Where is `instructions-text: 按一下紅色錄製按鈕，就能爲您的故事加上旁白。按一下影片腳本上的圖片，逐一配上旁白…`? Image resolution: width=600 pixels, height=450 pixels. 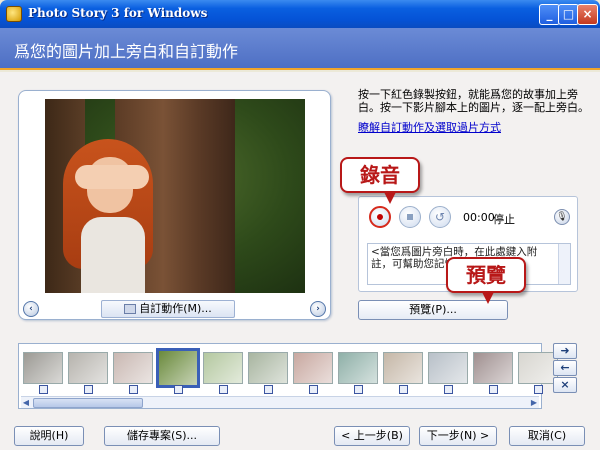 instructions-text: 按一下紅色錄製按鈕，就能爲您的故事加上旁白。按一下影片腳本上的圖片，逐一配上旁白… is located at coordinates (473, 101).